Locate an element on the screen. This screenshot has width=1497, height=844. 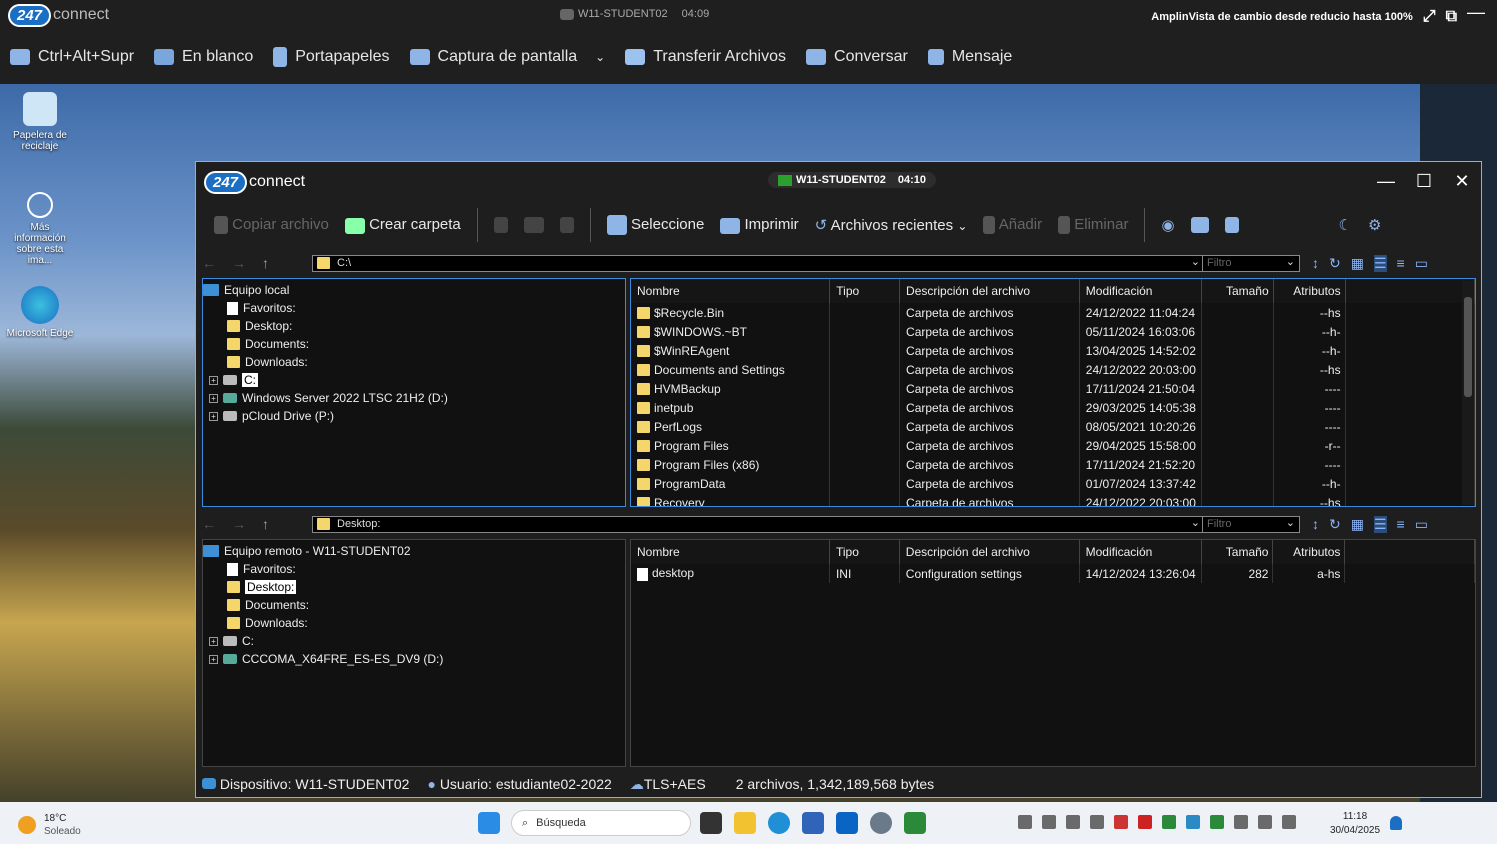
task-view-icon is located at coordinates (711, 823).